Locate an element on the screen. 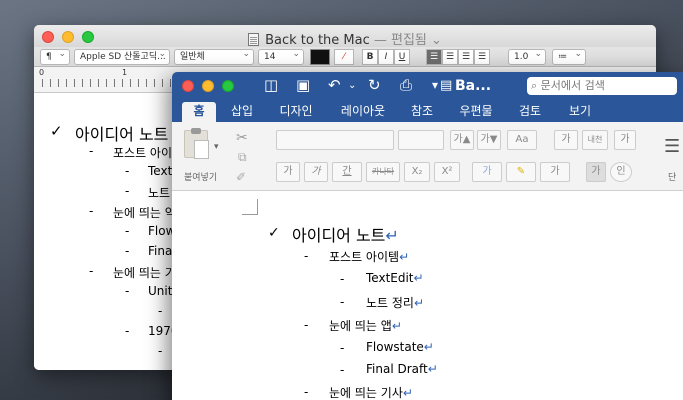 The width and height of the screenshot is (683, 400). zoom-button is located at coordinates (228, 86).